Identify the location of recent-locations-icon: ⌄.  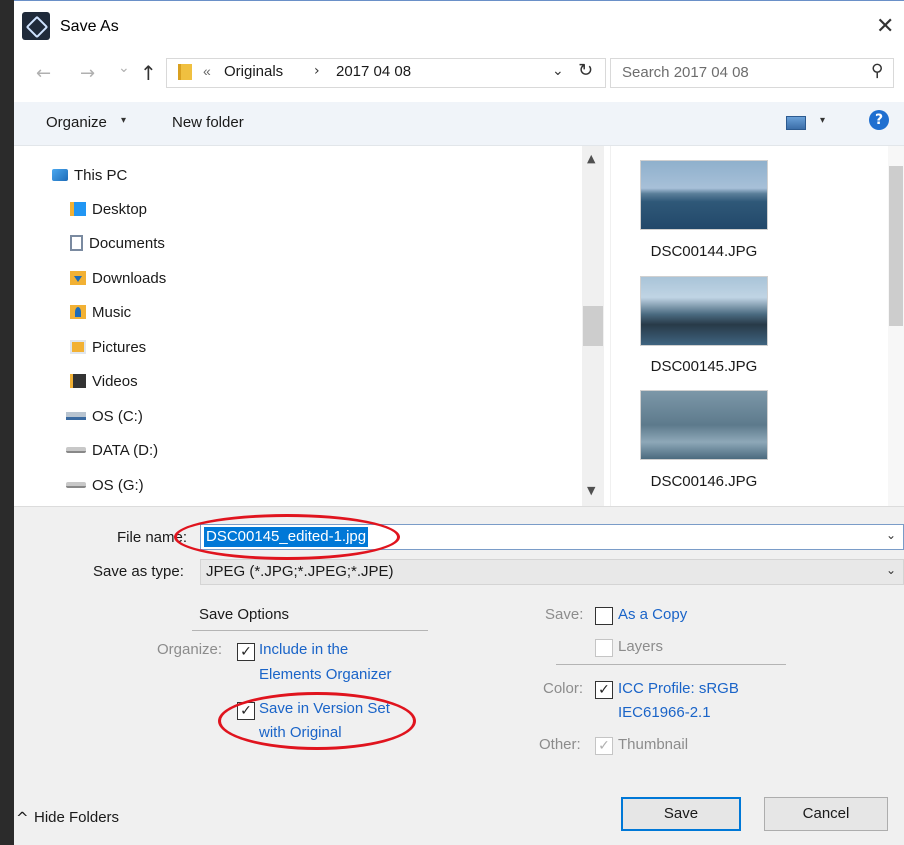
(124, 68).